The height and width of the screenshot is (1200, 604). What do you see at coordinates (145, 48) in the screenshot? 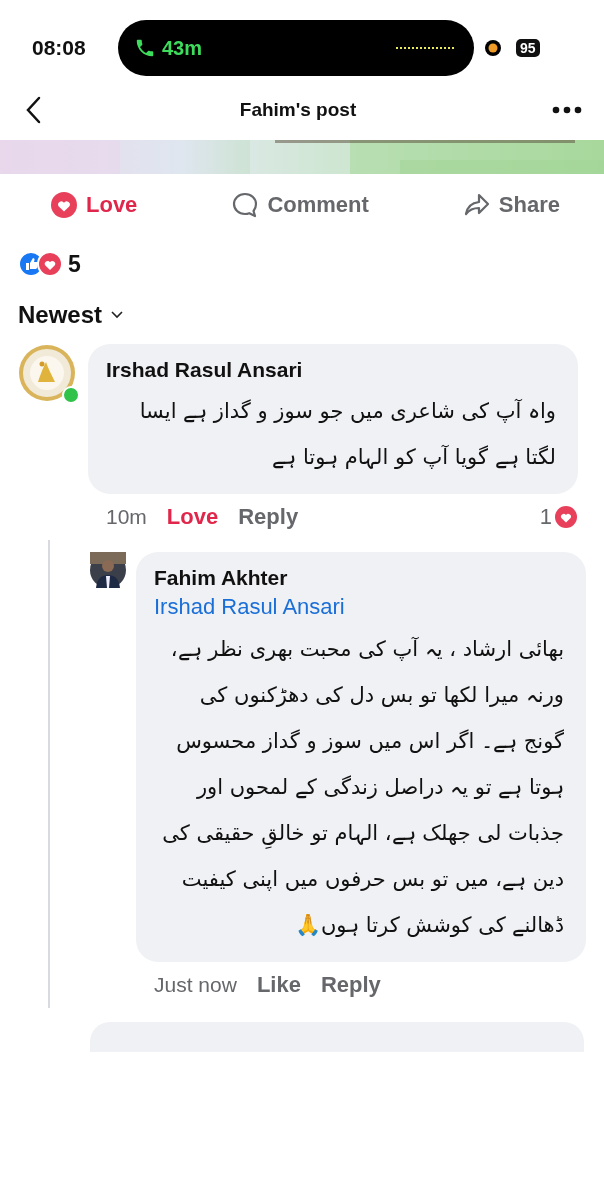
I see `phone-icon` at bounding box center [145, 48].